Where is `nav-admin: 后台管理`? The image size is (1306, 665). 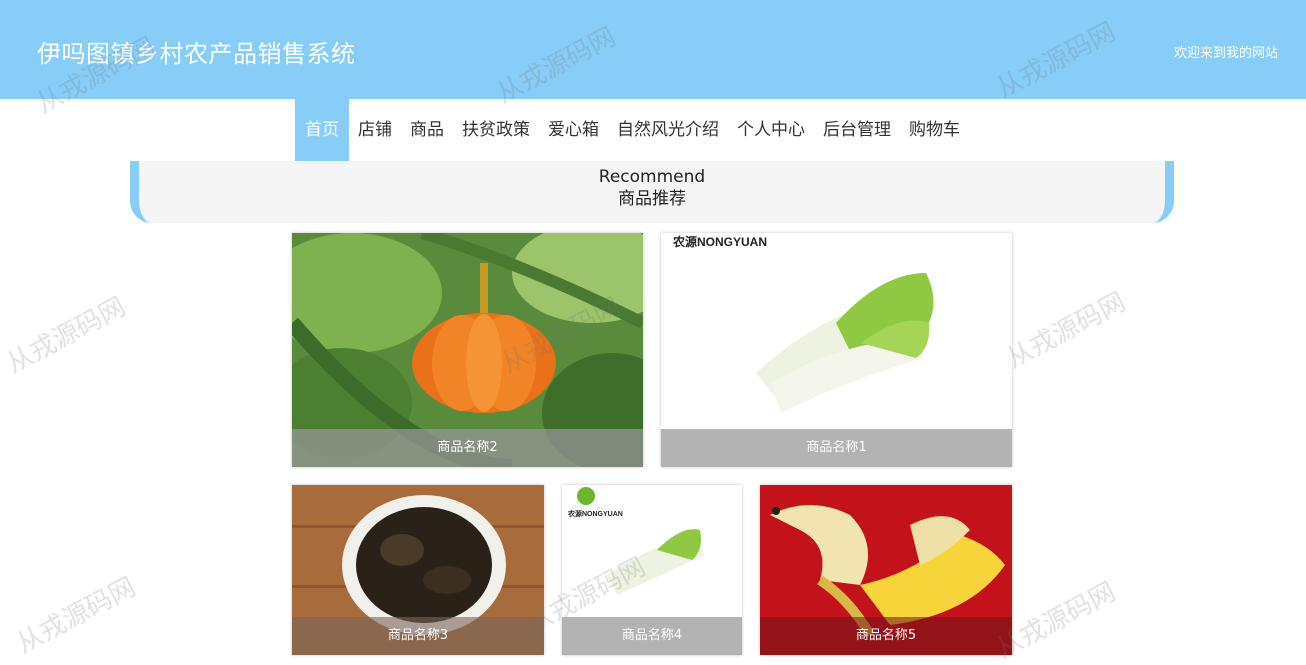 nav-admin: 后台管理 is located at coordinates (857, 130).